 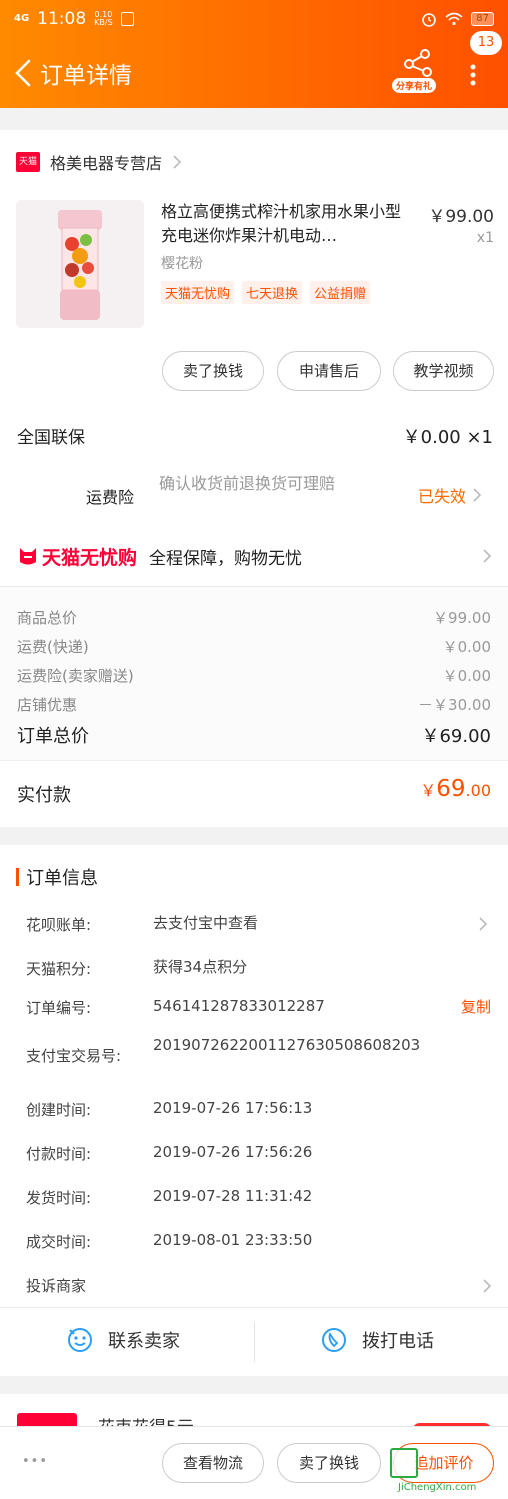 I want to click on paid-int: 69, so click(x=451, y=789).